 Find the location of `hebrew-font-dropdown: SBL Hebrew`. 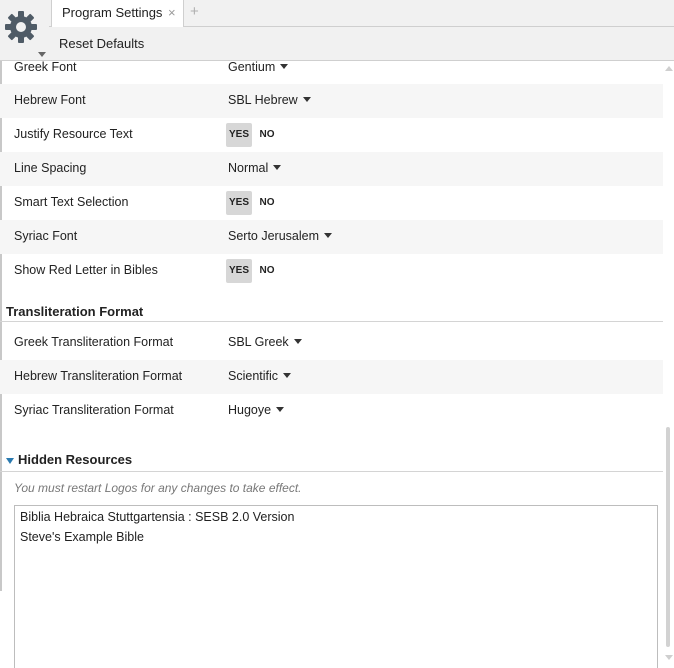

hebrew-font-dropdown: SBL Hebrew is located at coordinates (269, 100).